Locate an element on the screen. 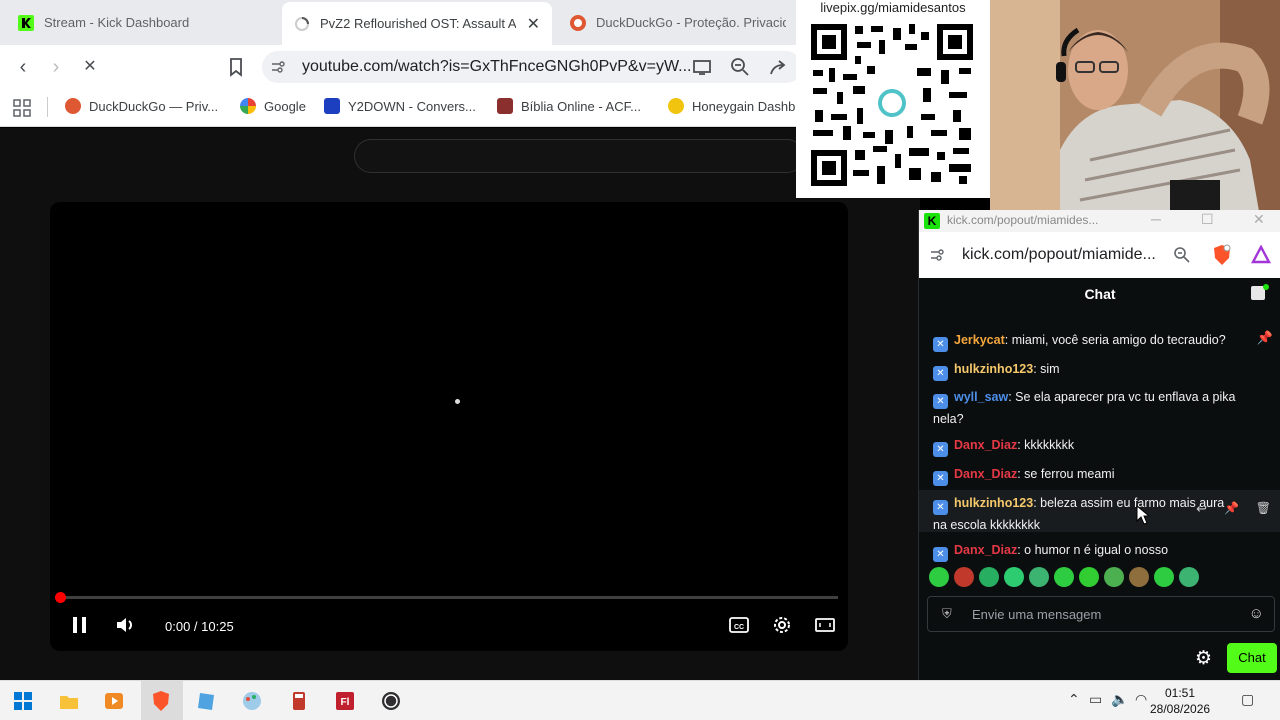  bookmarks-divider is located at coordinates (47, 107).